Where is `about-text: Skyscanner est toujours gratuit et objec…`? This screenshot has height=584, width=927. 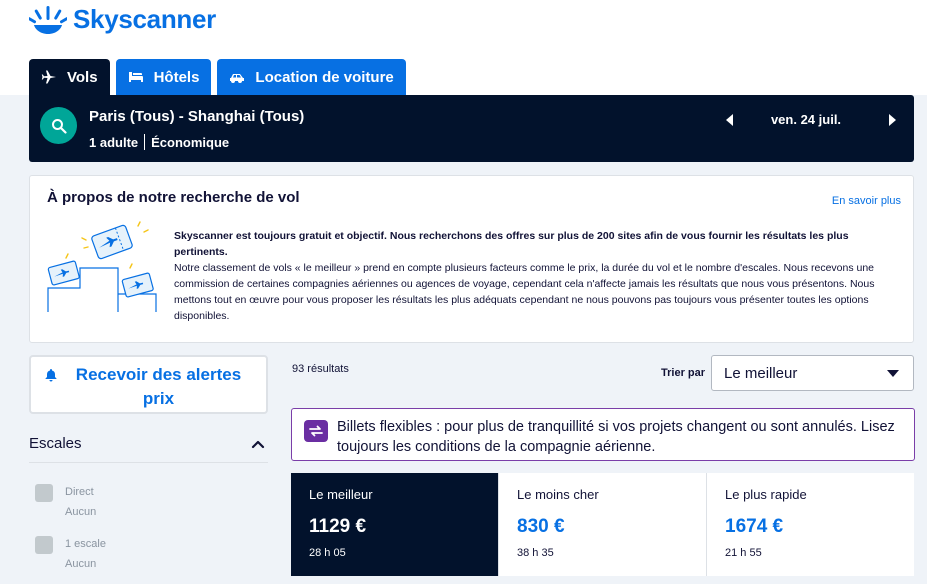 about-text: Skyscanner est toujours gratuit et objec… is located at coordinates (538, 276).